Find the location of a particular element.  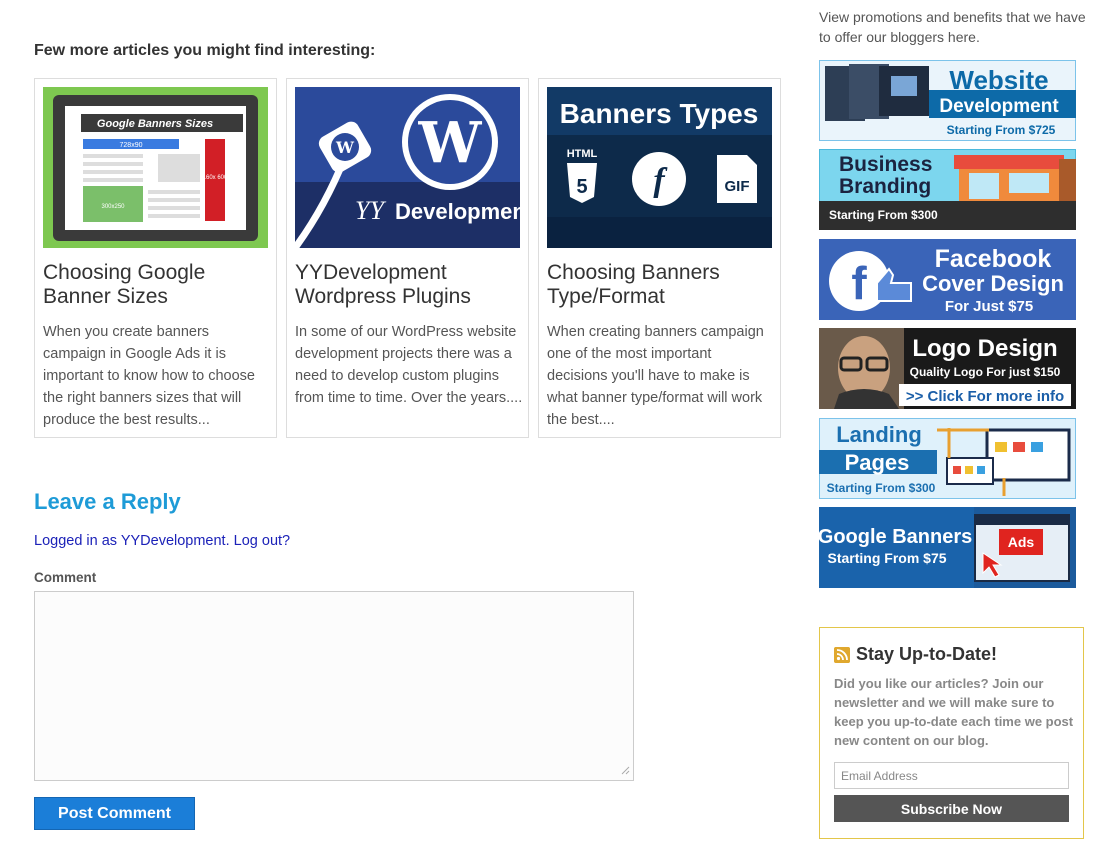

profile-link: YYDevelopment is located at coordinates (173, 541).